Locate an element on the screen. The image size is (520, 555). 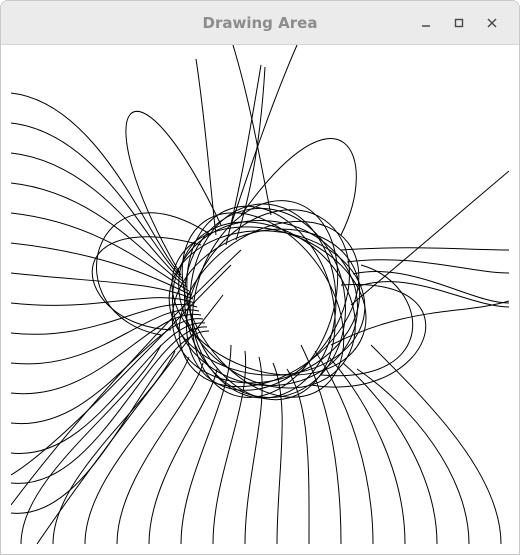
maximize-button is located at coordinates (459, 23).